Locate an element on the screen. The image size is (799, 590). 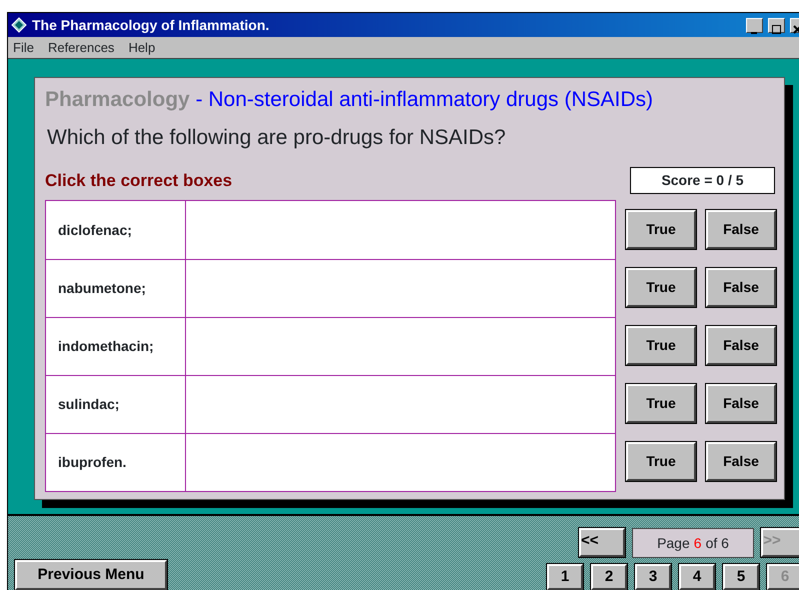
previous-menu-button: Previous Menu is located at coordinates (91, 575).